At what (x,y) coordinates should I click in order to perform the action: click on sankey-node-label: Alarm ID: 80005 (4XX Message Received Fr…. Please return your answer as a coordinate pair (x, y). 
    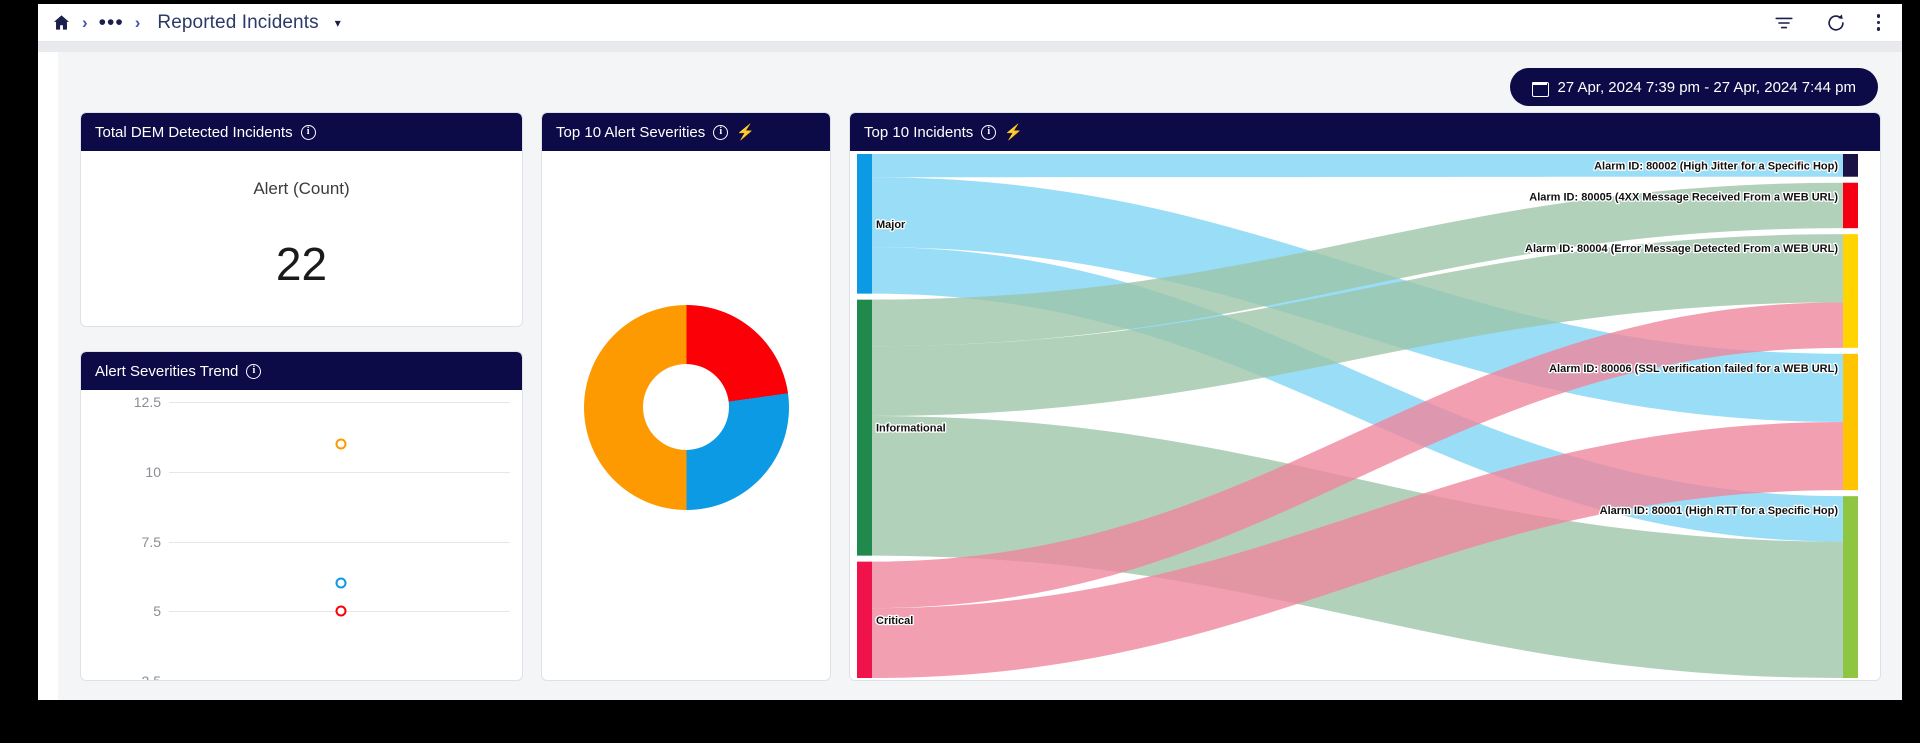
    Looking at the image, I should click on (1683, 198).